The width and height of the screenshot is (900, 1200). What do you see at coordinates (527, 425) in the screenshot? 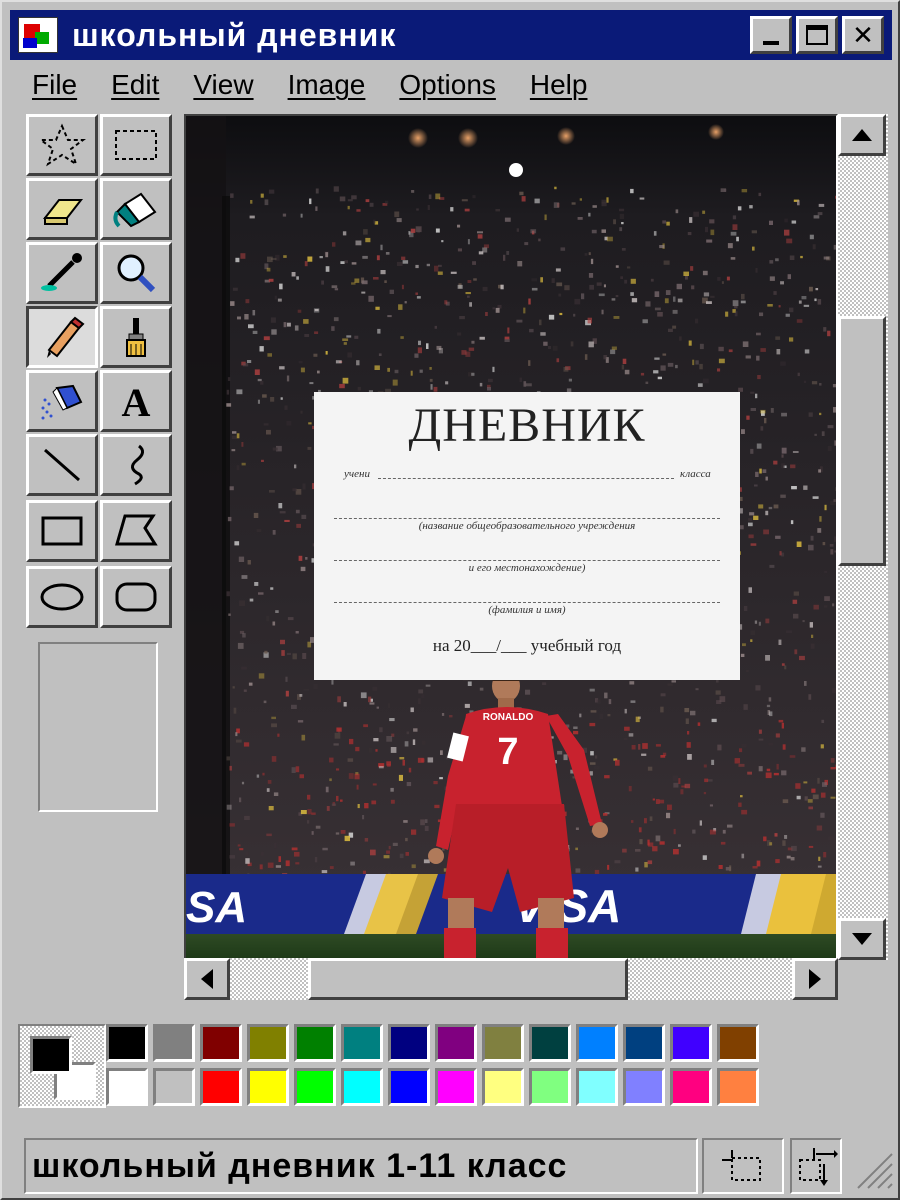
I see `diary-title: ДНЕВНИК` at bounding box center [527, 425].